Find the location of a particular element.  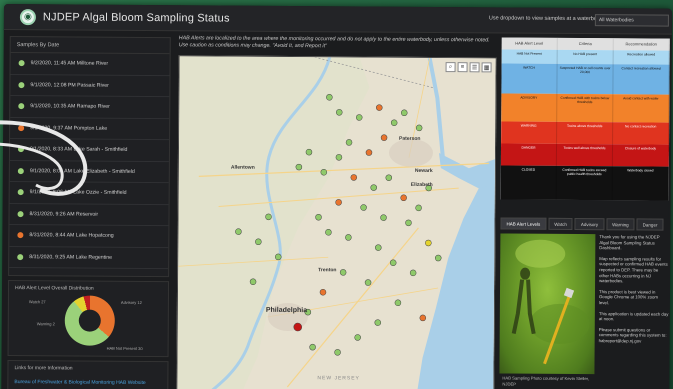

list-icon: ☰ is located at coordinates (474, 67).